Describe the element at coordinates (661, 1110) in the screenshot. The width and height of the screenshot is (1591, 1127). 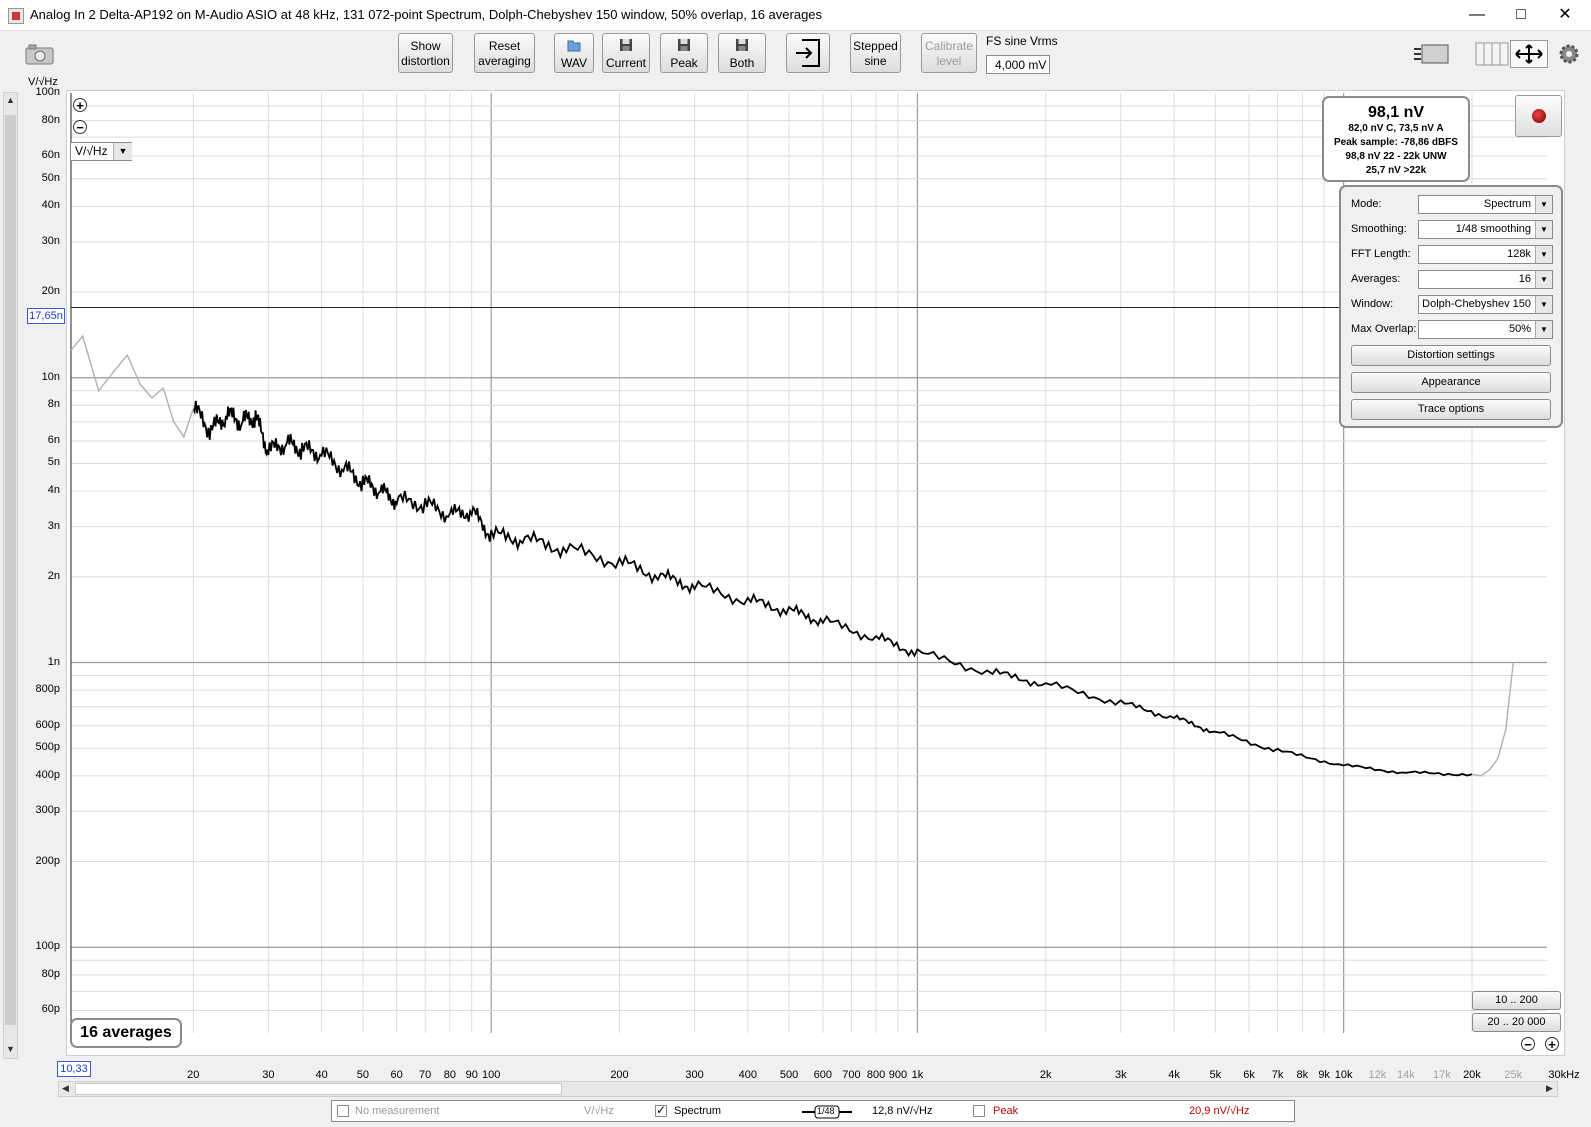
I see `spectrum-checkbox` at that location.